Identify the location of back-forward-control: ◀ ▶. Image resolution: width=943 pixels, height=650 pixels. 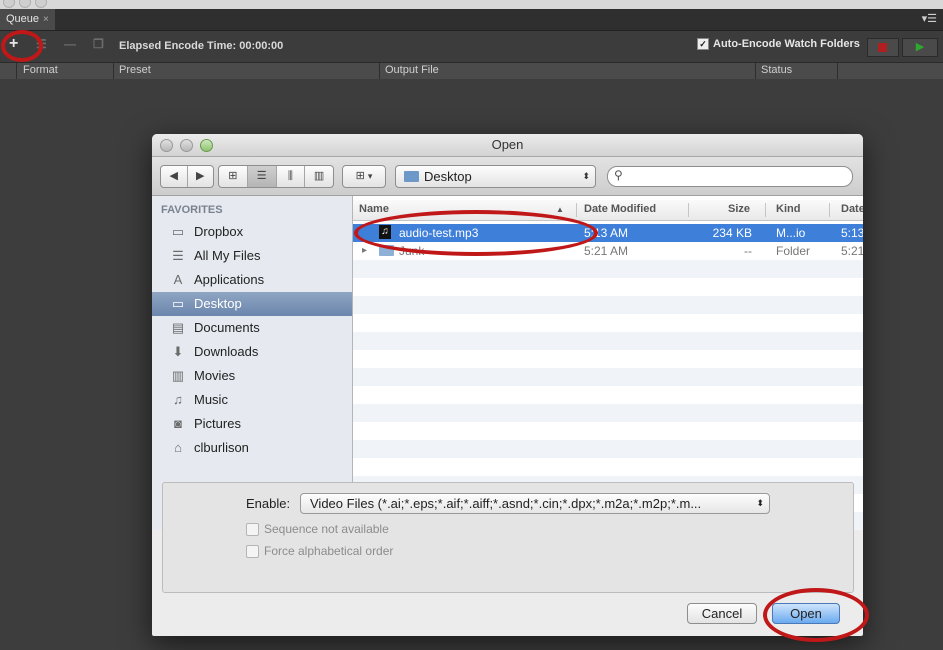
(187, 176).